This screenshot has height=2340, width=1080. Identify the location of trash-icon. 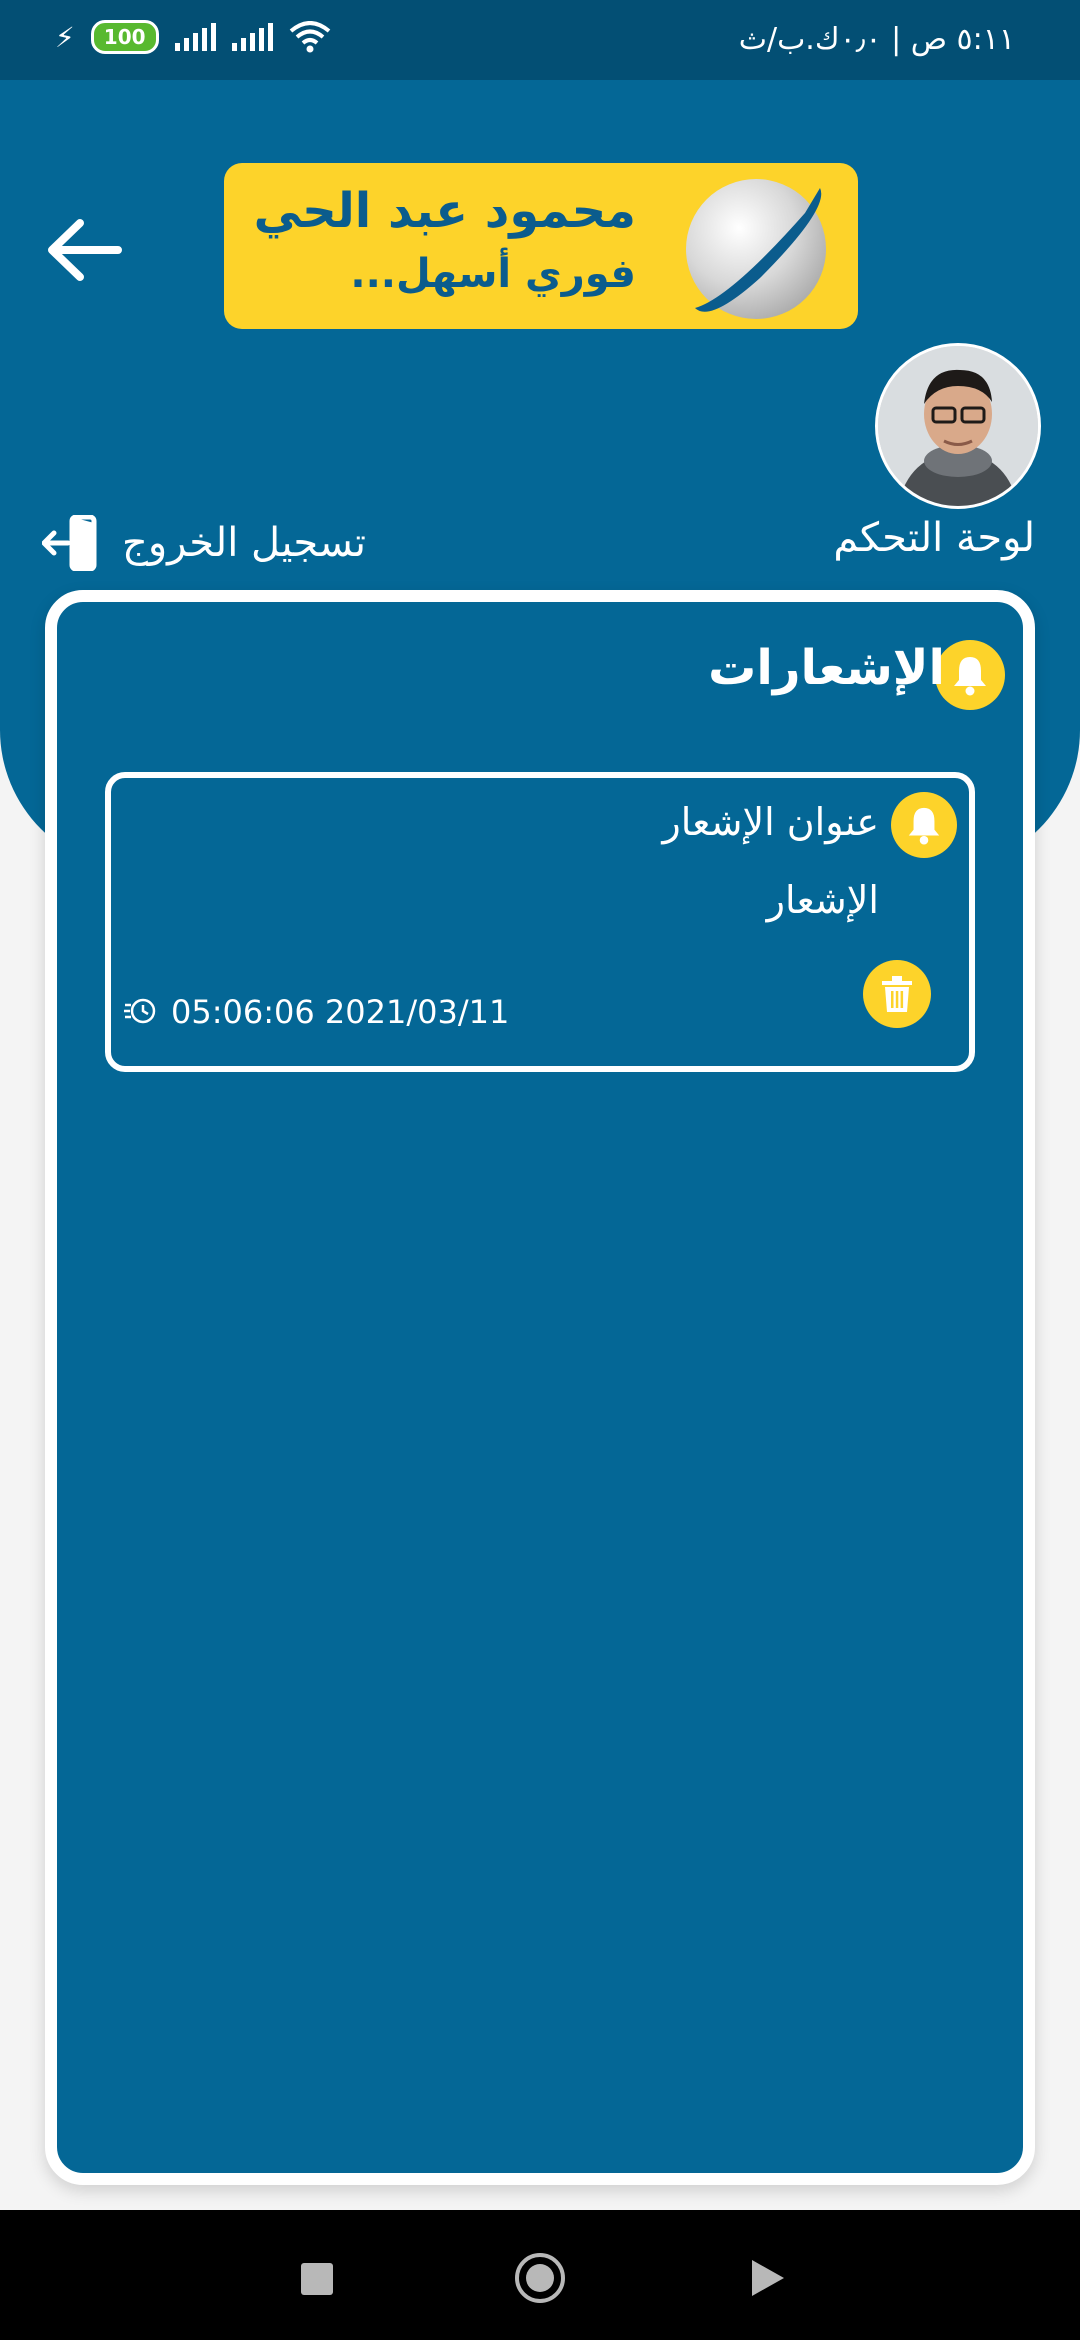
(897, 994).